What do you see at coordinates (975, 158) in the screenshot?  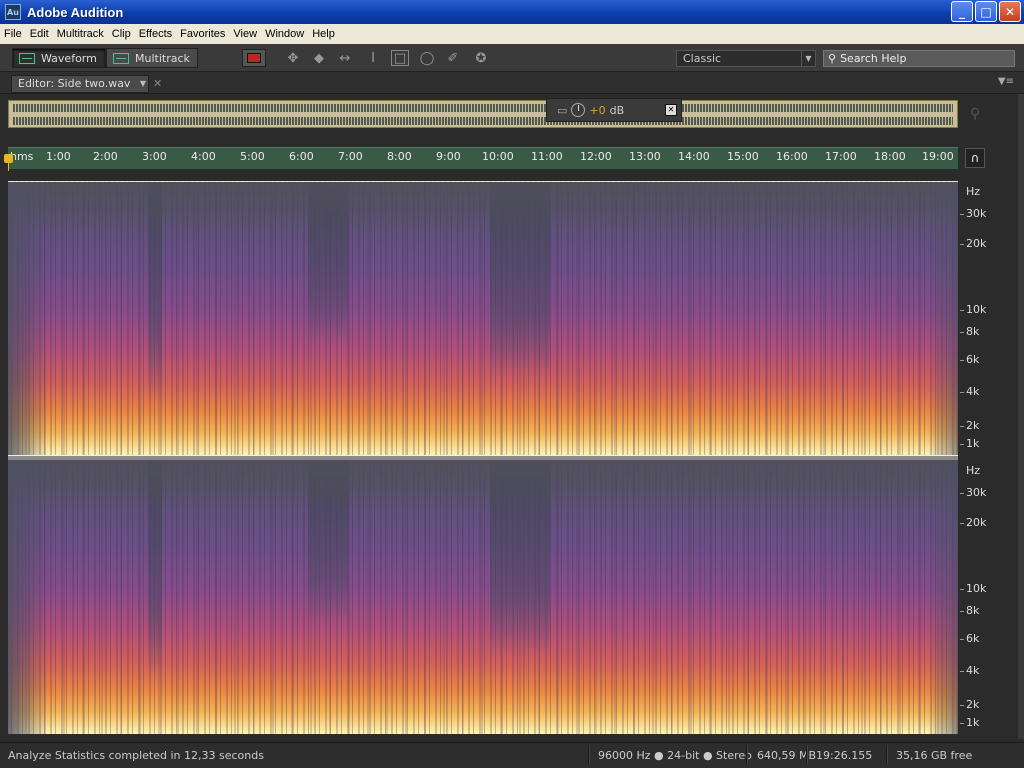 I see `snap-toggle-icon: ∩` at bounding box center [975, 158].